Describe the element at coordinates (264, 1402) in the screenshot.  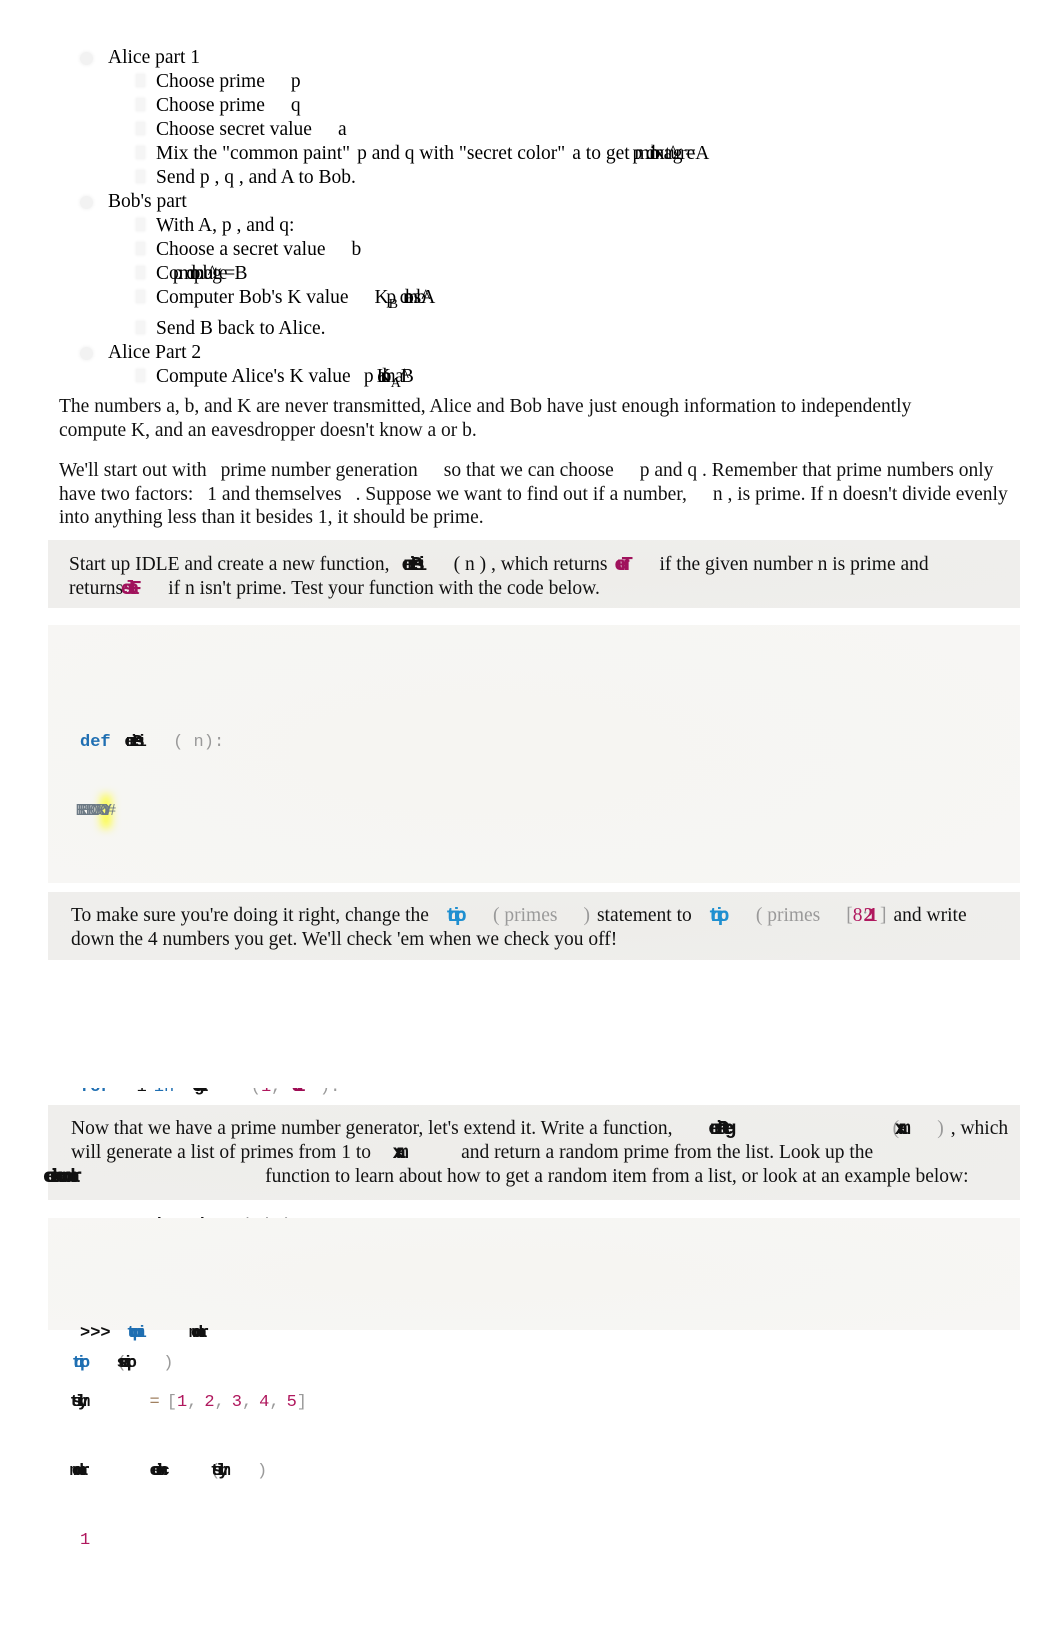
I see `list-value: 4` at that location.